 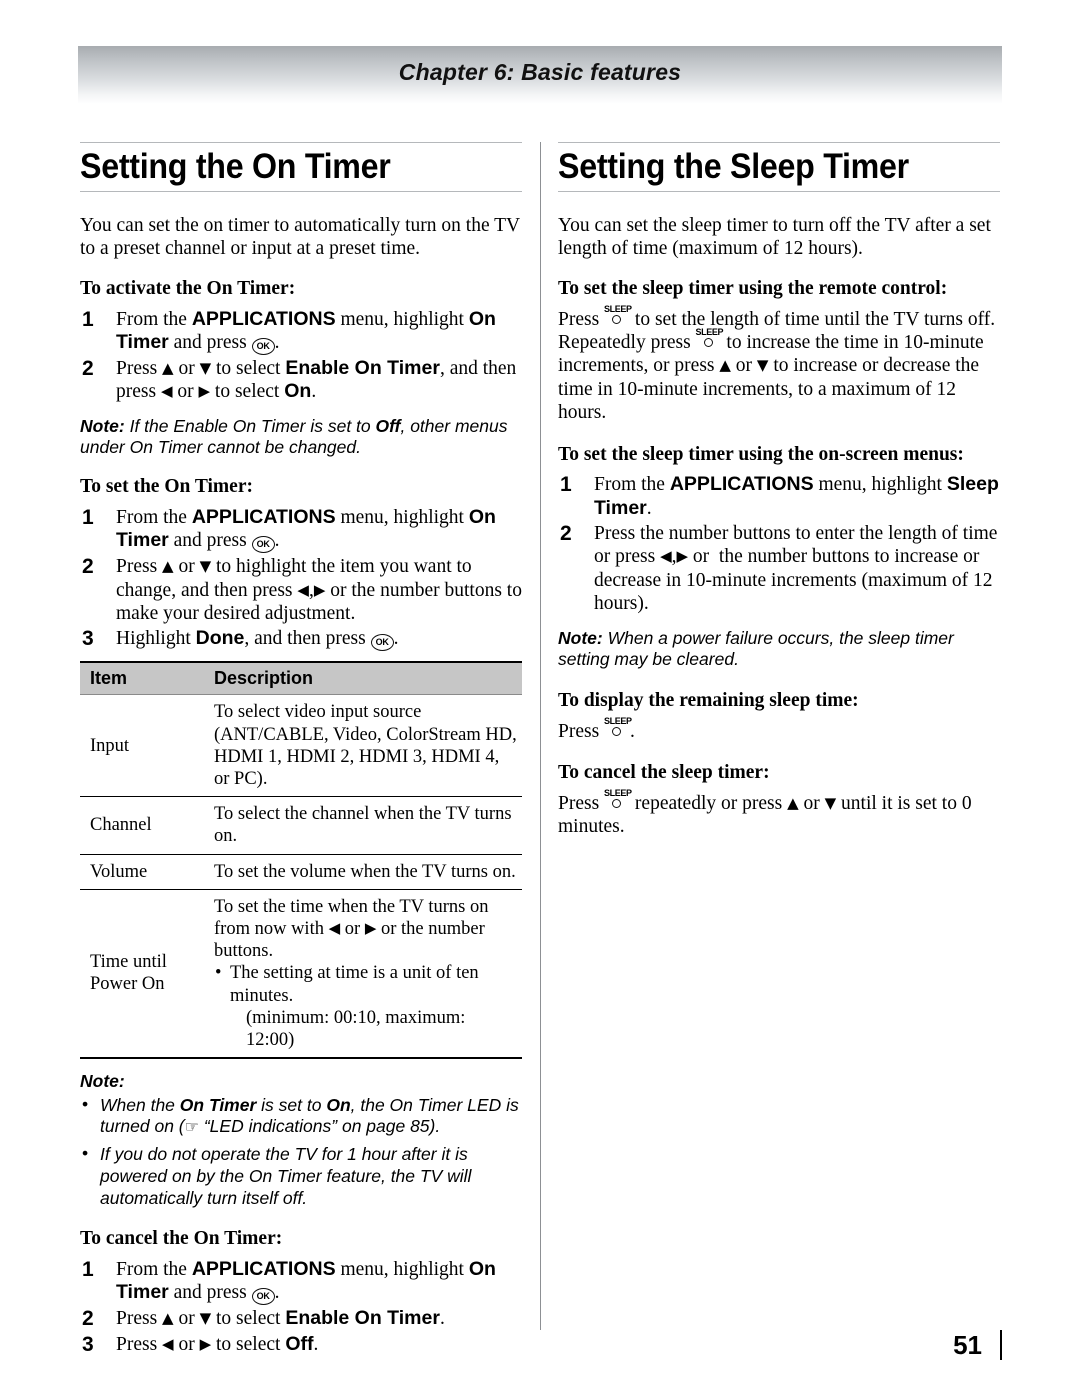 What do you see at coordinates (664, 773) in the screenshot?
I see `heading-cancel-sleep: To cancel the sleep timer:` at bounding box center [664, 773].